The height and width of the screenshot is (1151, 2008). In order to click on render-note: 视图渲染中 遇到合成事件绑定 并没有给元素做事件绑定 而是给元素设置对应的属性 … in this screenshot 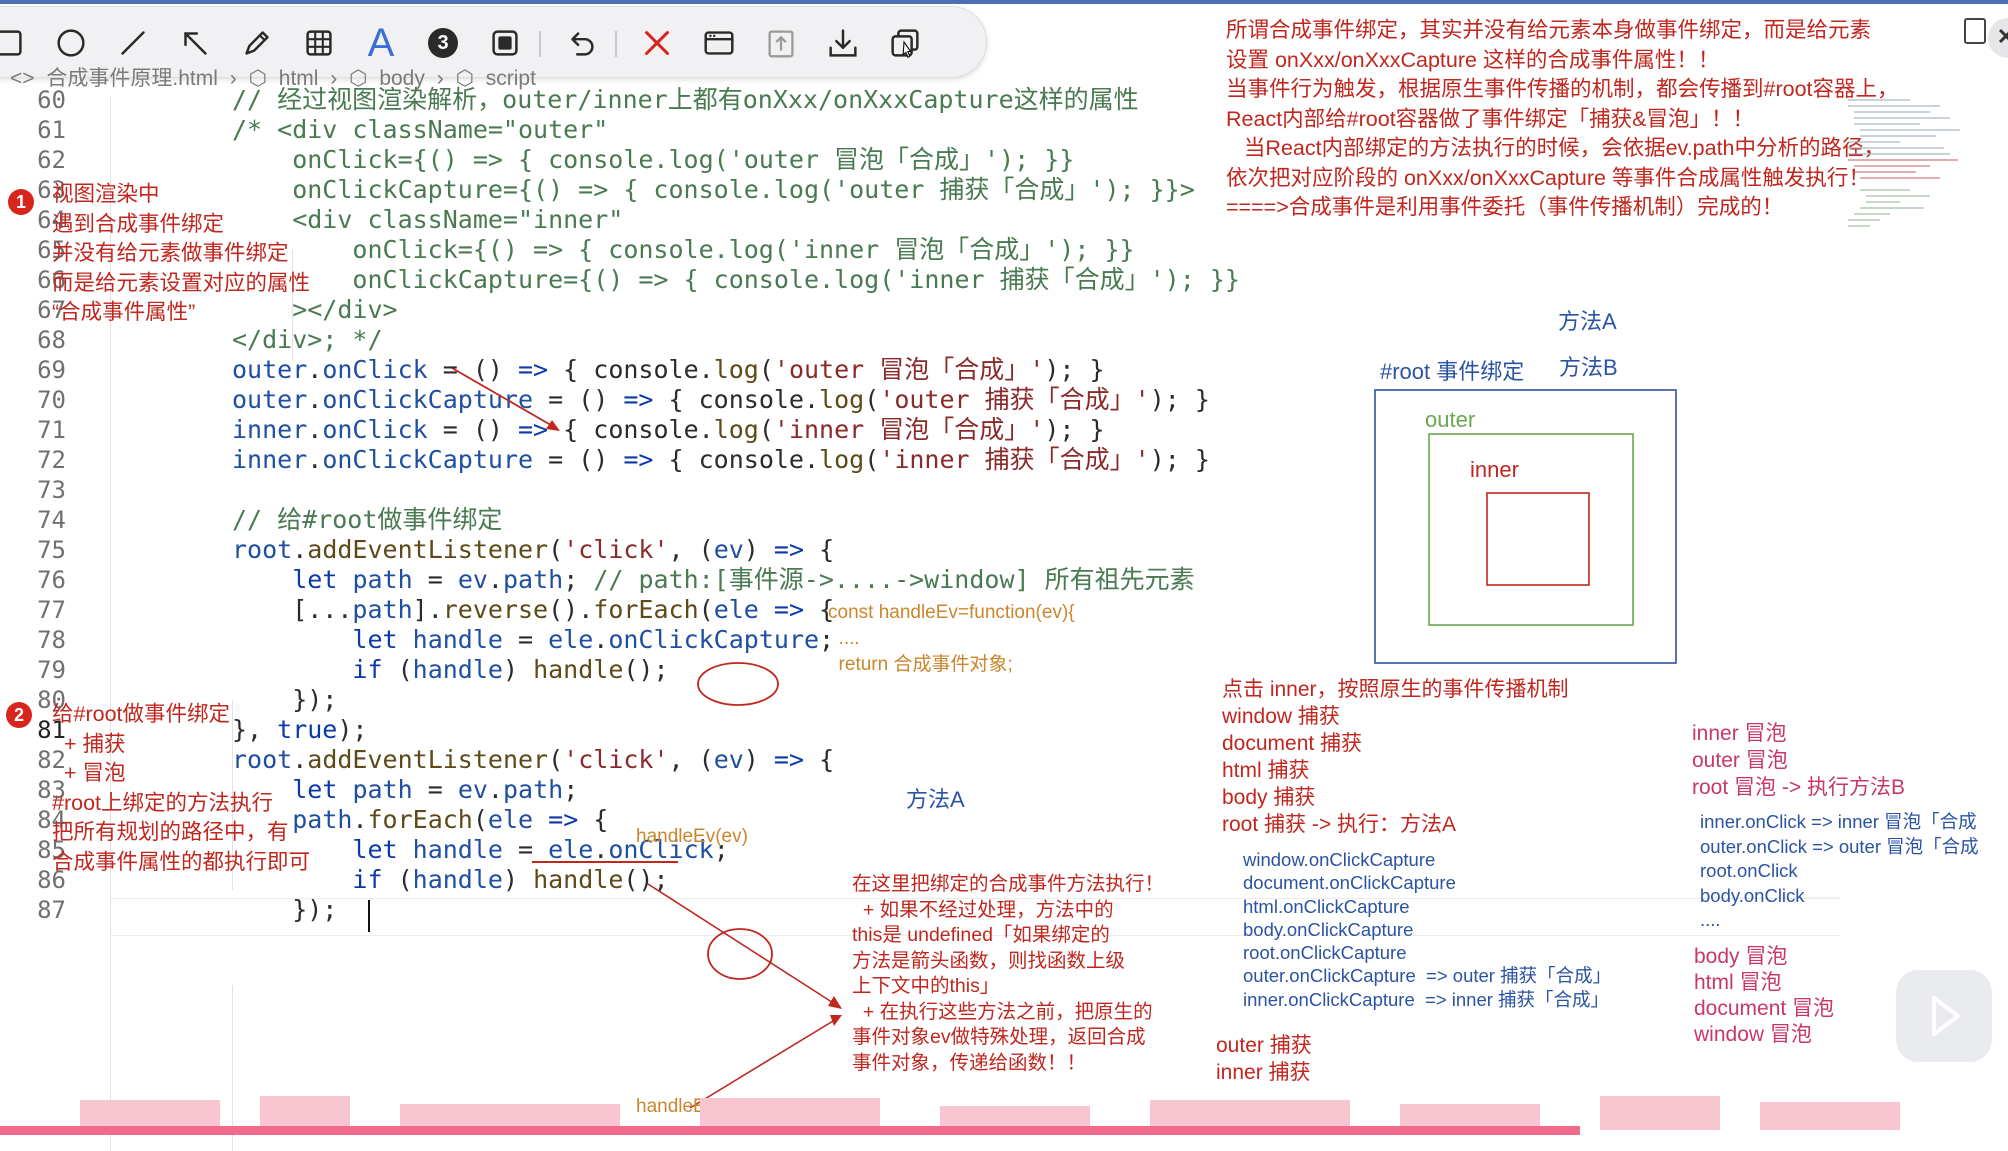, I will do `click(181, 253)`.